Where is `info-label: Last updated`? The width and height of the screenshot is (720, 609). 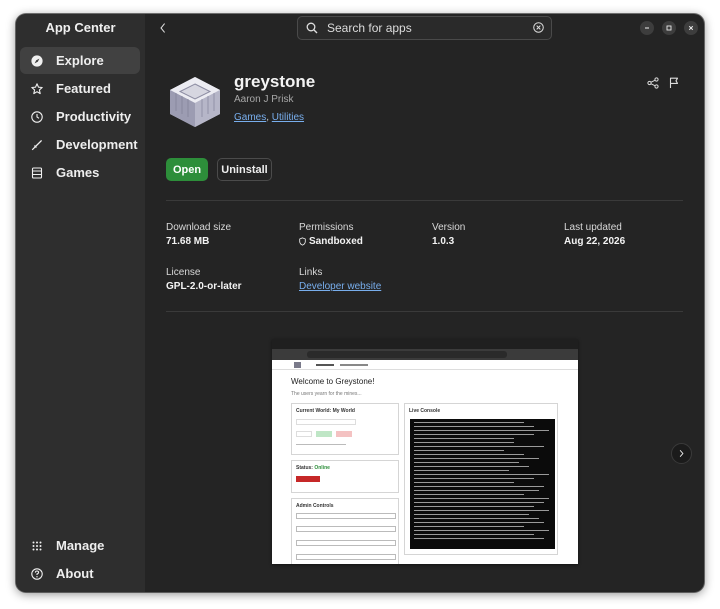
info-label: Last updated is located at coordinates (593, 227).